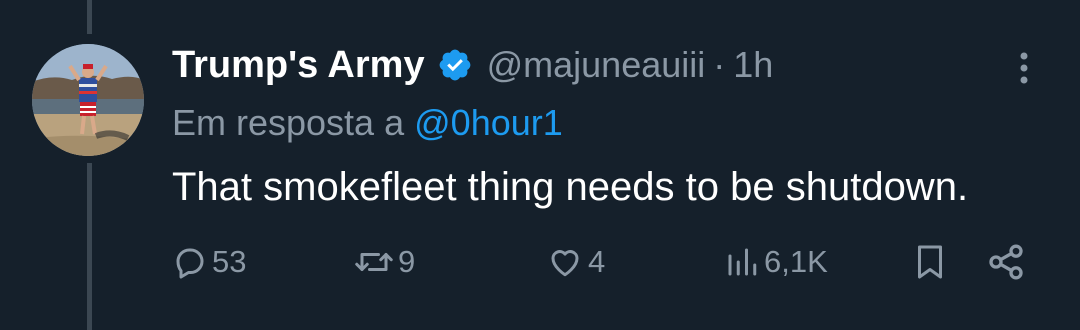  What do you see at coordinates (540, 262) in the screenshot?
I see `action-bar: 53 9 4 6,1K` at bounding box center [540, 262].